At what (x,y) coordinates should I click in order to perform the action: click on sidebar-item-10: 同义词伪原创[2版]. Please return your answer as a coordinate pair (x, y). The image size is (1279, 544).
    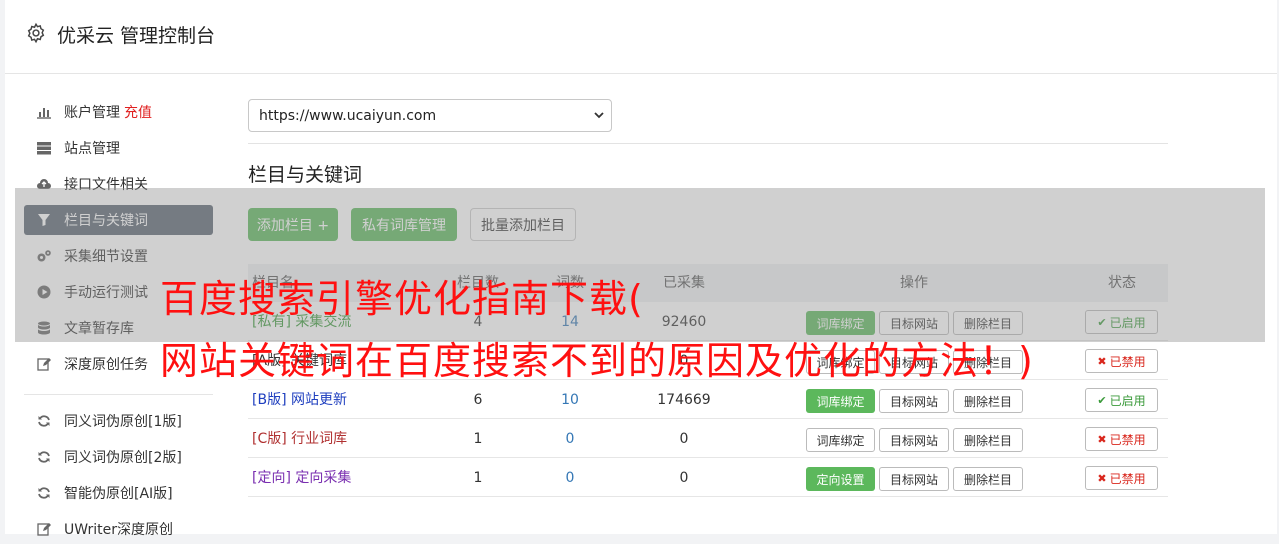
    Looking at the image, I should click on (118, 457).